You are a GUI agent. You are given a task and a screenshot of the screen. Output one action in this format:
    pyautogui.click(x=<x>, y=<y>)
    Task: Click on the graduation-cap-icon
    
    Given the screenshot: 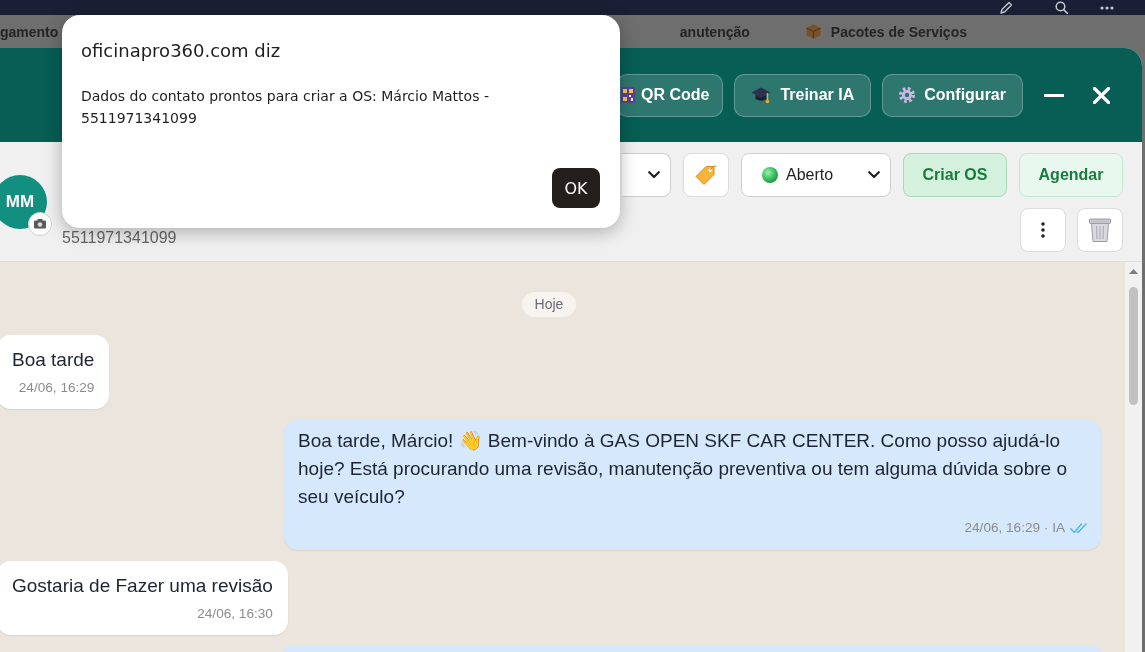 What is the action you would take?
    pyautogui.click(x=761, y=95)
    